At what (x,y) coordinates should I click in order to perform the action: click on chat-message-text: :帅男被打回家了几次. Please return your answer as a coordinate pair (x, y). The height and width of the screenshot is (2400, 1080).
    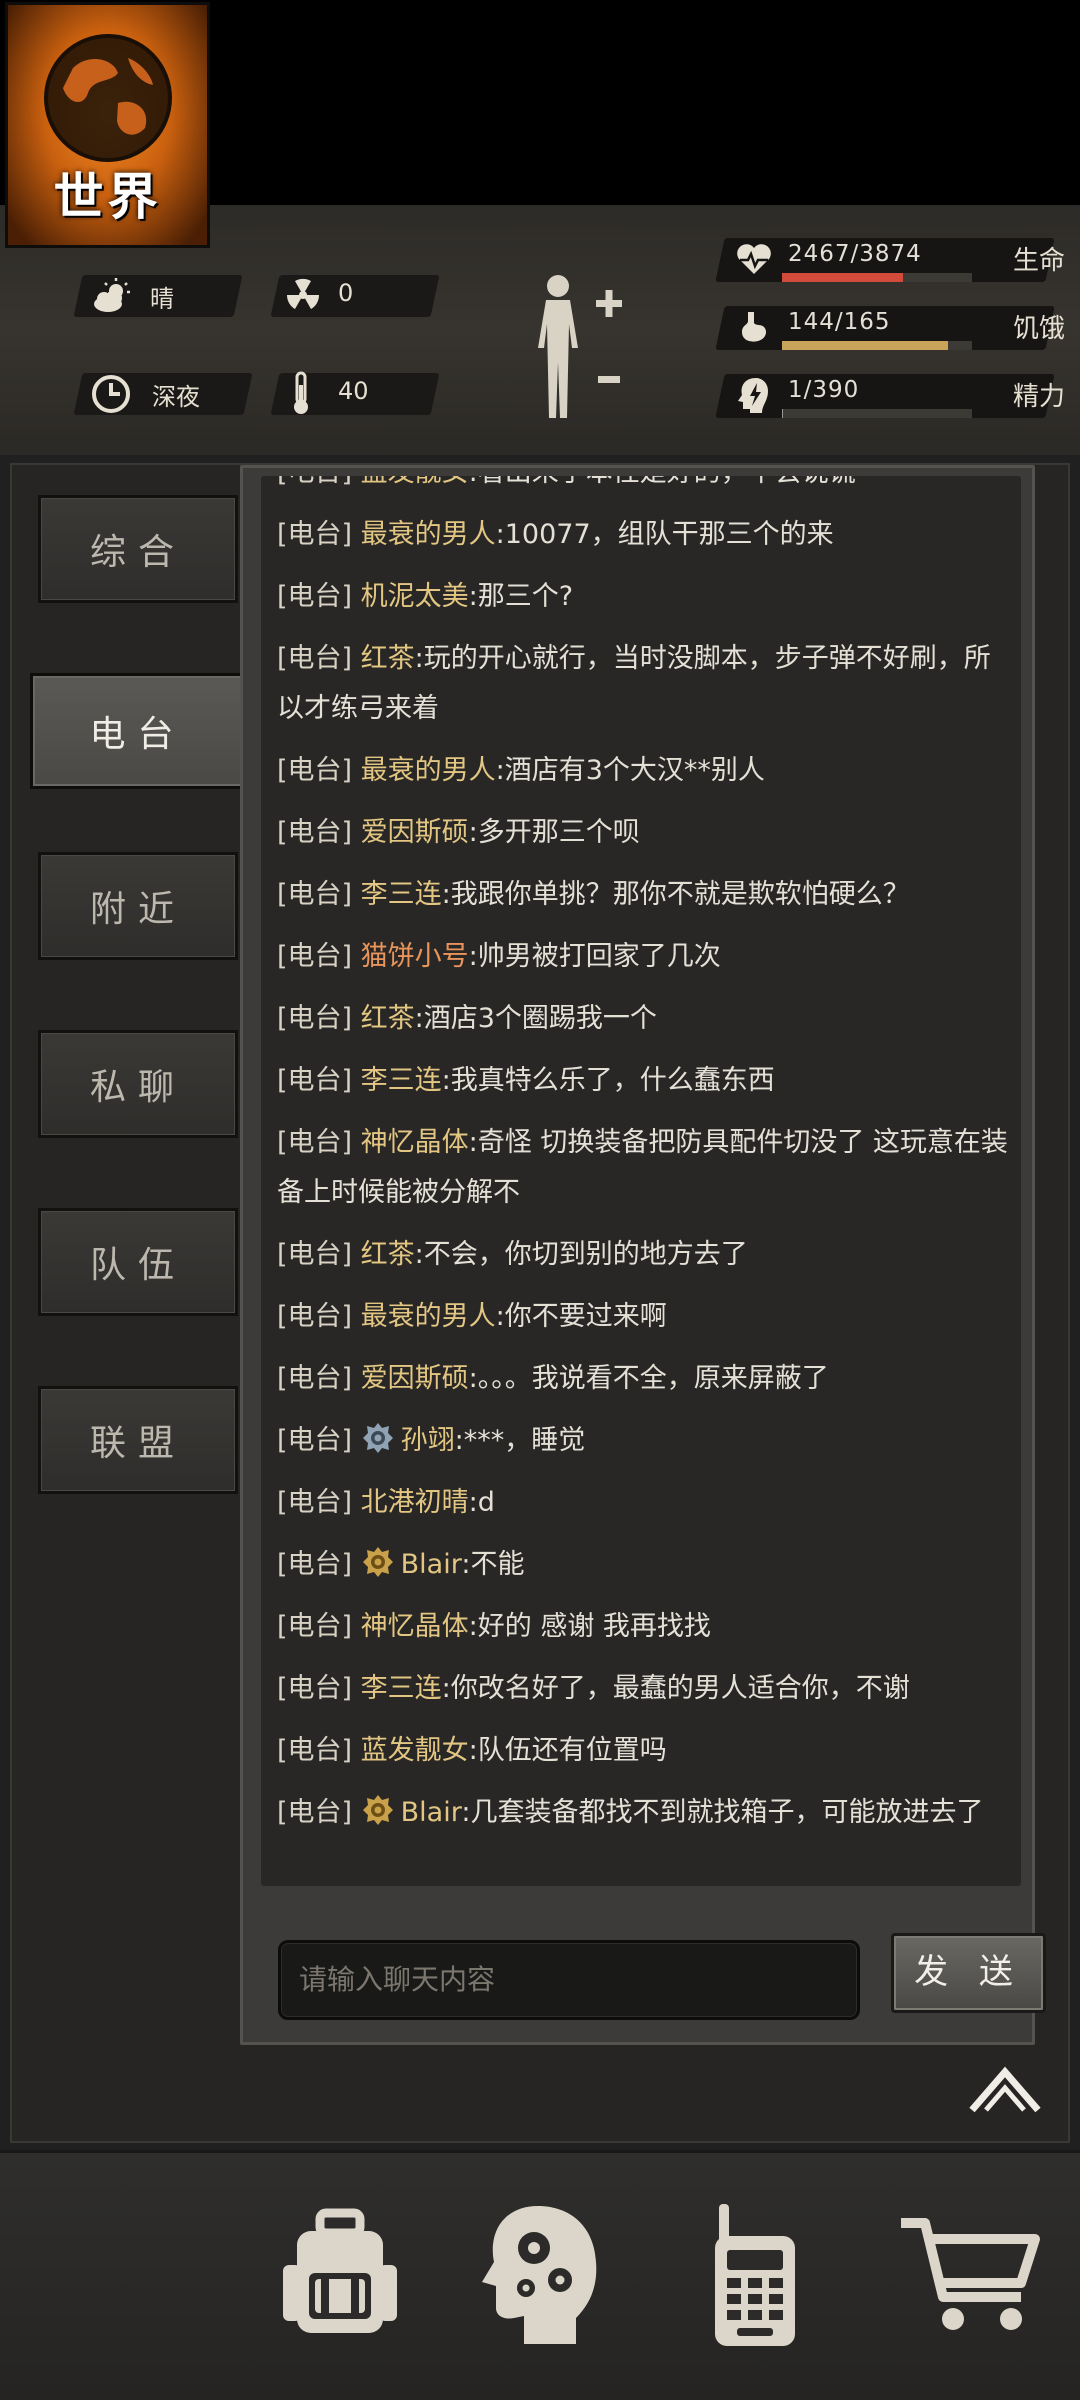
    Looking at the image, I should click on (594, 956).